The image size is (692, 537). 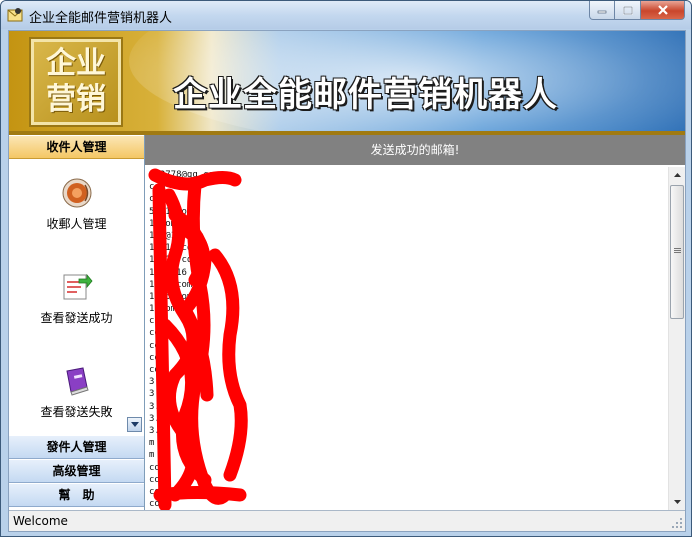 What do you see at coordinates (408, 273) in the screenshot?
I see `list-item: 1 15 16 com` at bounding box center [408, 273].